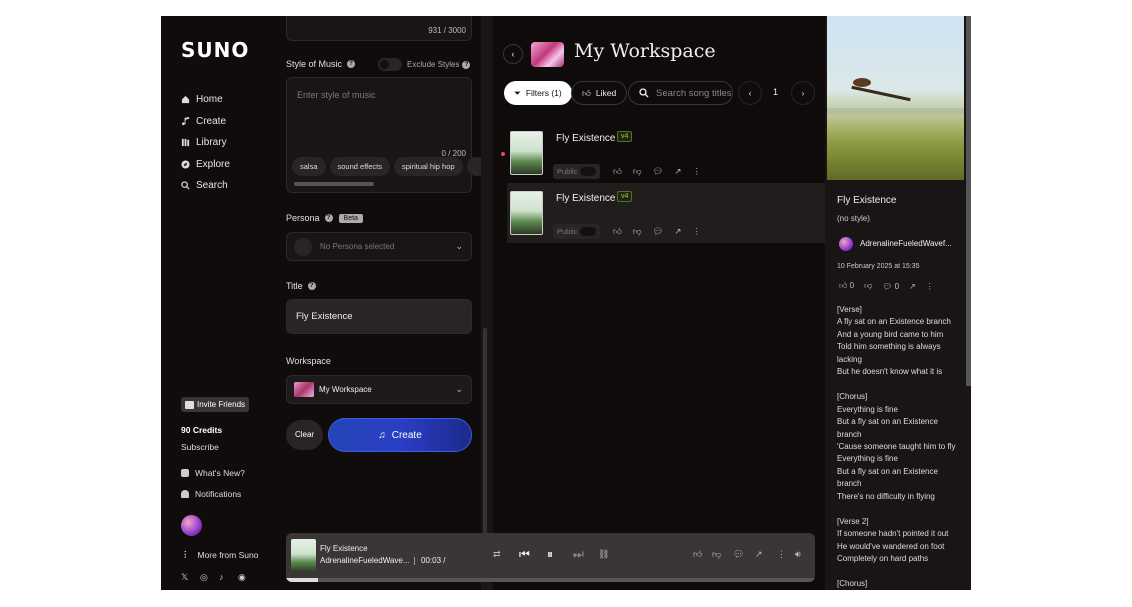  Describe the element at coordinates (897, 286) in the screenshot. I see `comment-count: 0` at that location.